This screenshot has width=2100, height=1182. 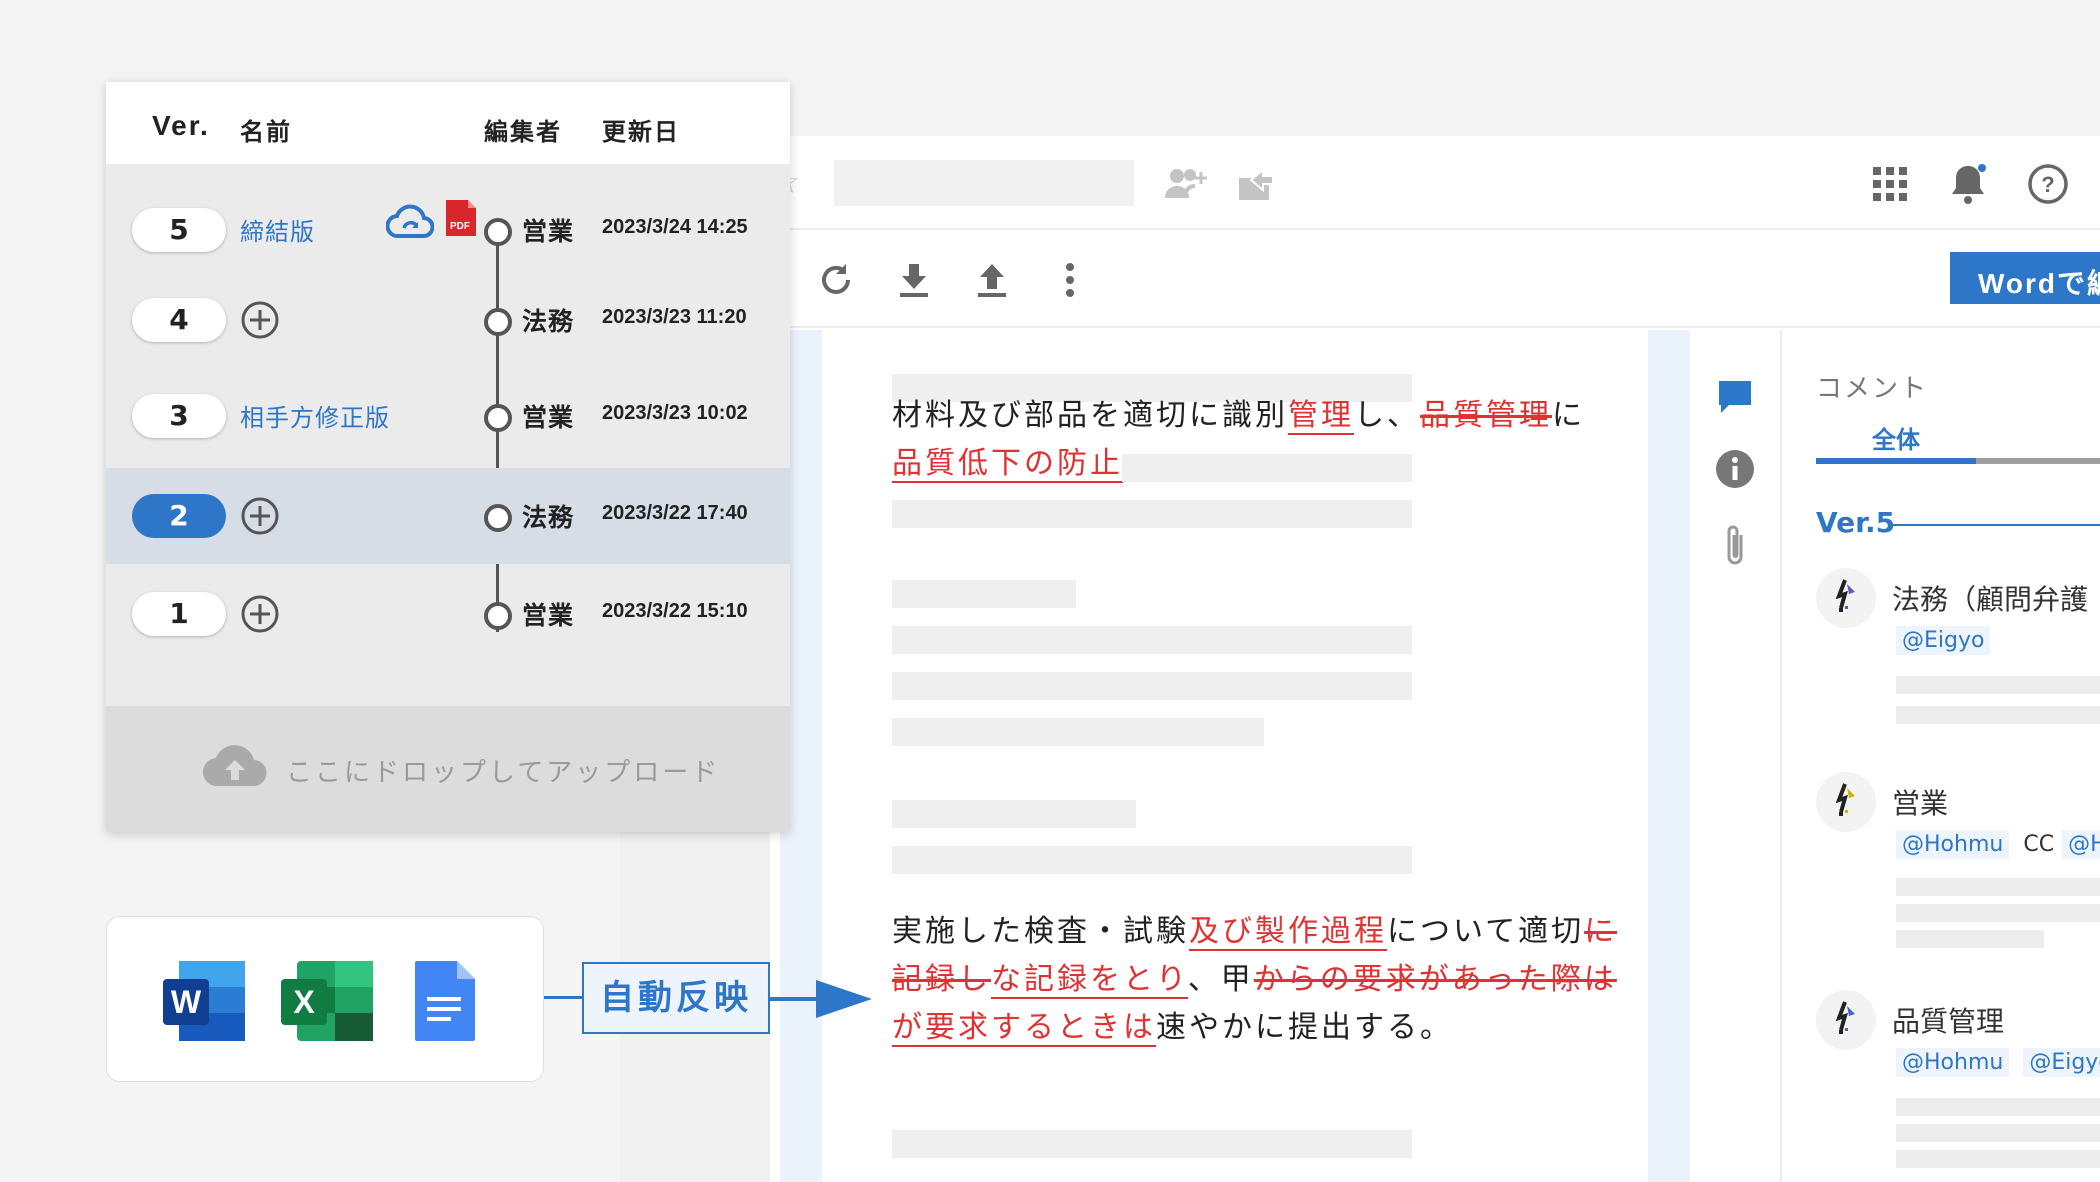 I want to click on download-icon, so click(x=914, y=280).